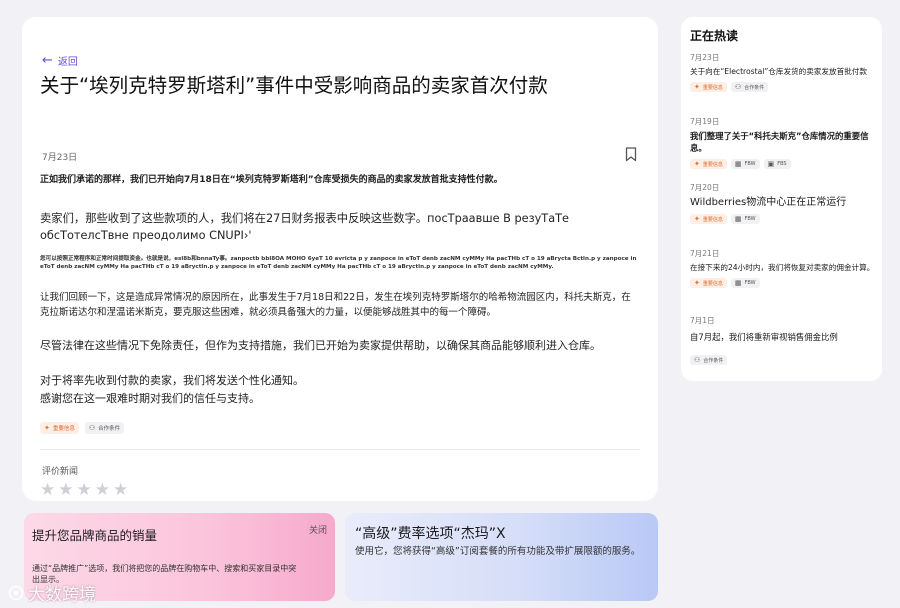  Describe the element at coordinates (705, 121) in the screenshot. I see `news-date: 7月19日` at that location.